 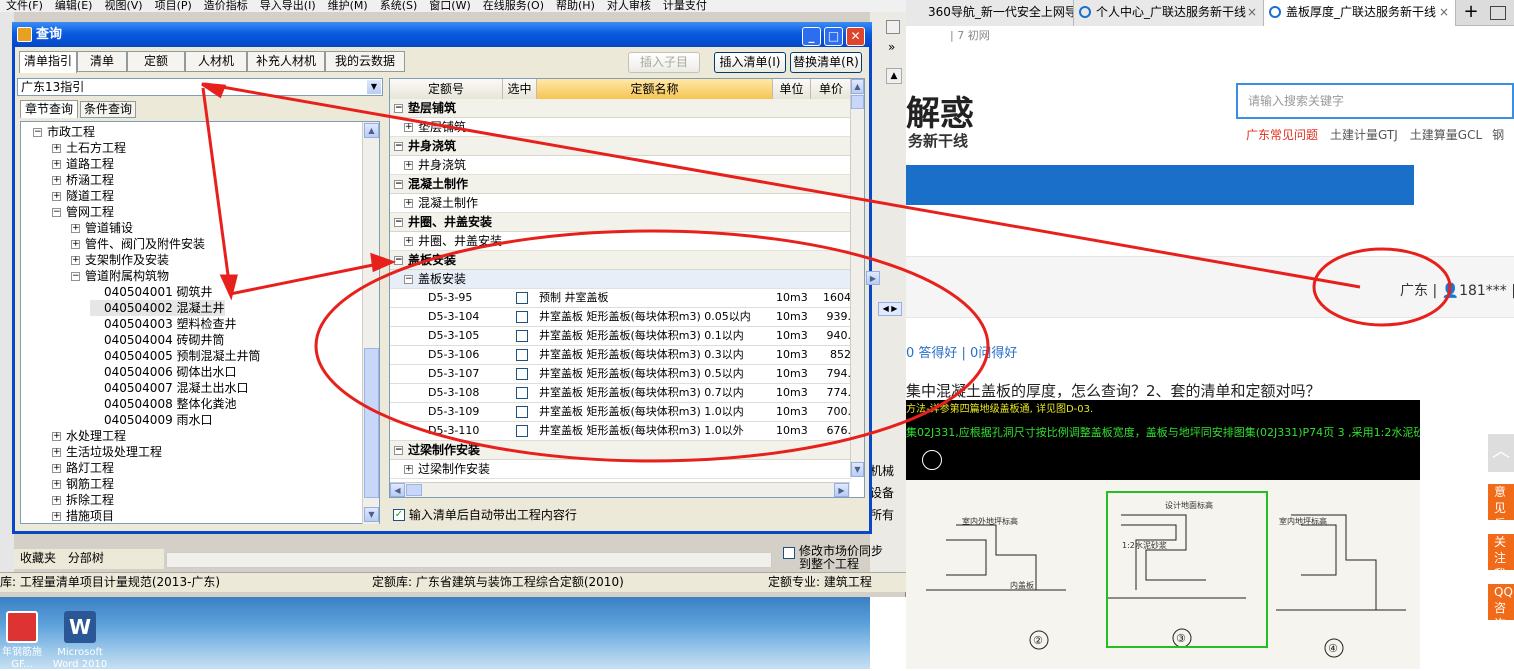 I want to click on tab-section-tree: 分部树, so click(x=86, y=558).